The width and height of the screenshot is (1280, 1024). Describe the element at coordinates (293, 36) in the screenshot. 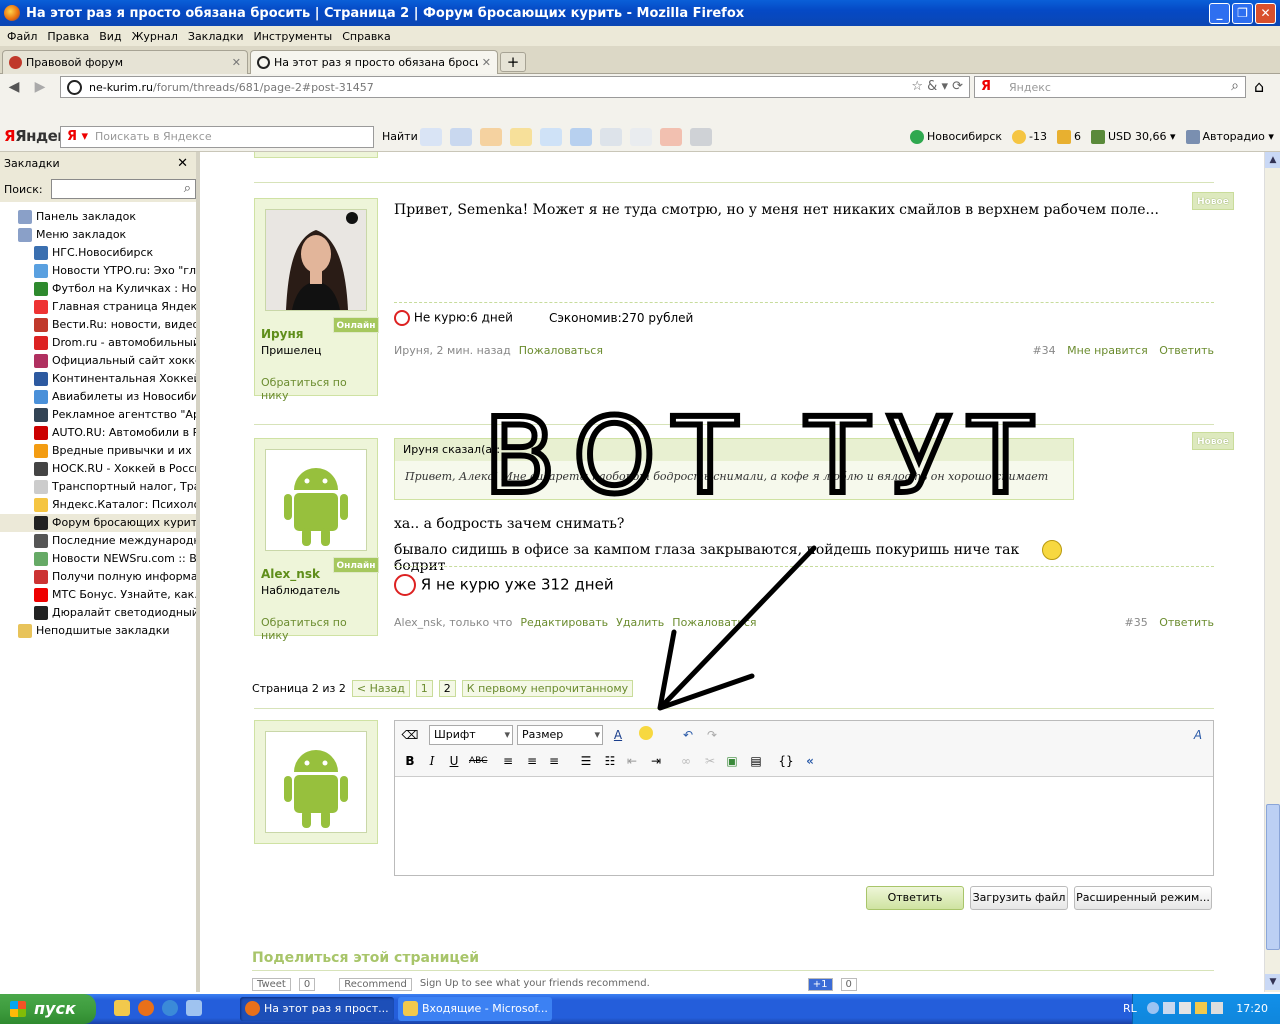

I see `menu-tools: Инструменты` at that location.